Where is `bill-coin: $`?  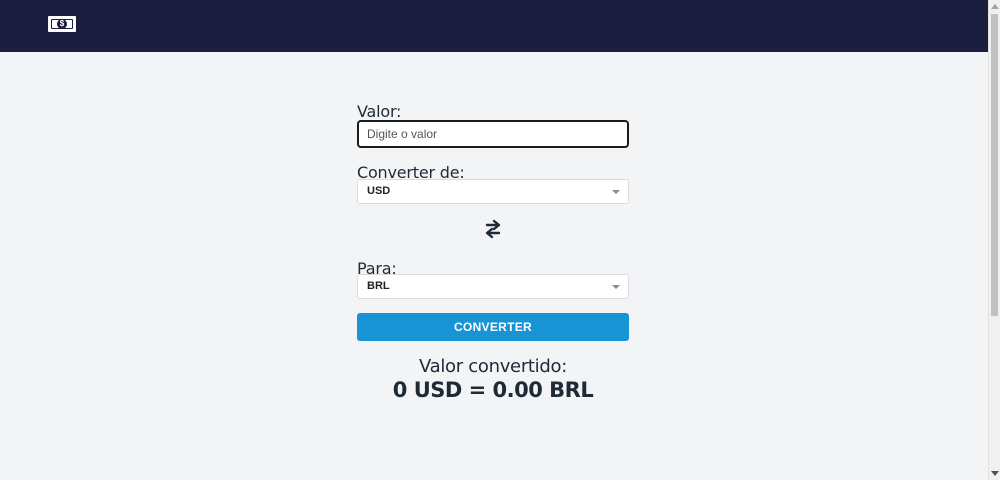
bill-coin: $ is located at coordinates (62, 23).